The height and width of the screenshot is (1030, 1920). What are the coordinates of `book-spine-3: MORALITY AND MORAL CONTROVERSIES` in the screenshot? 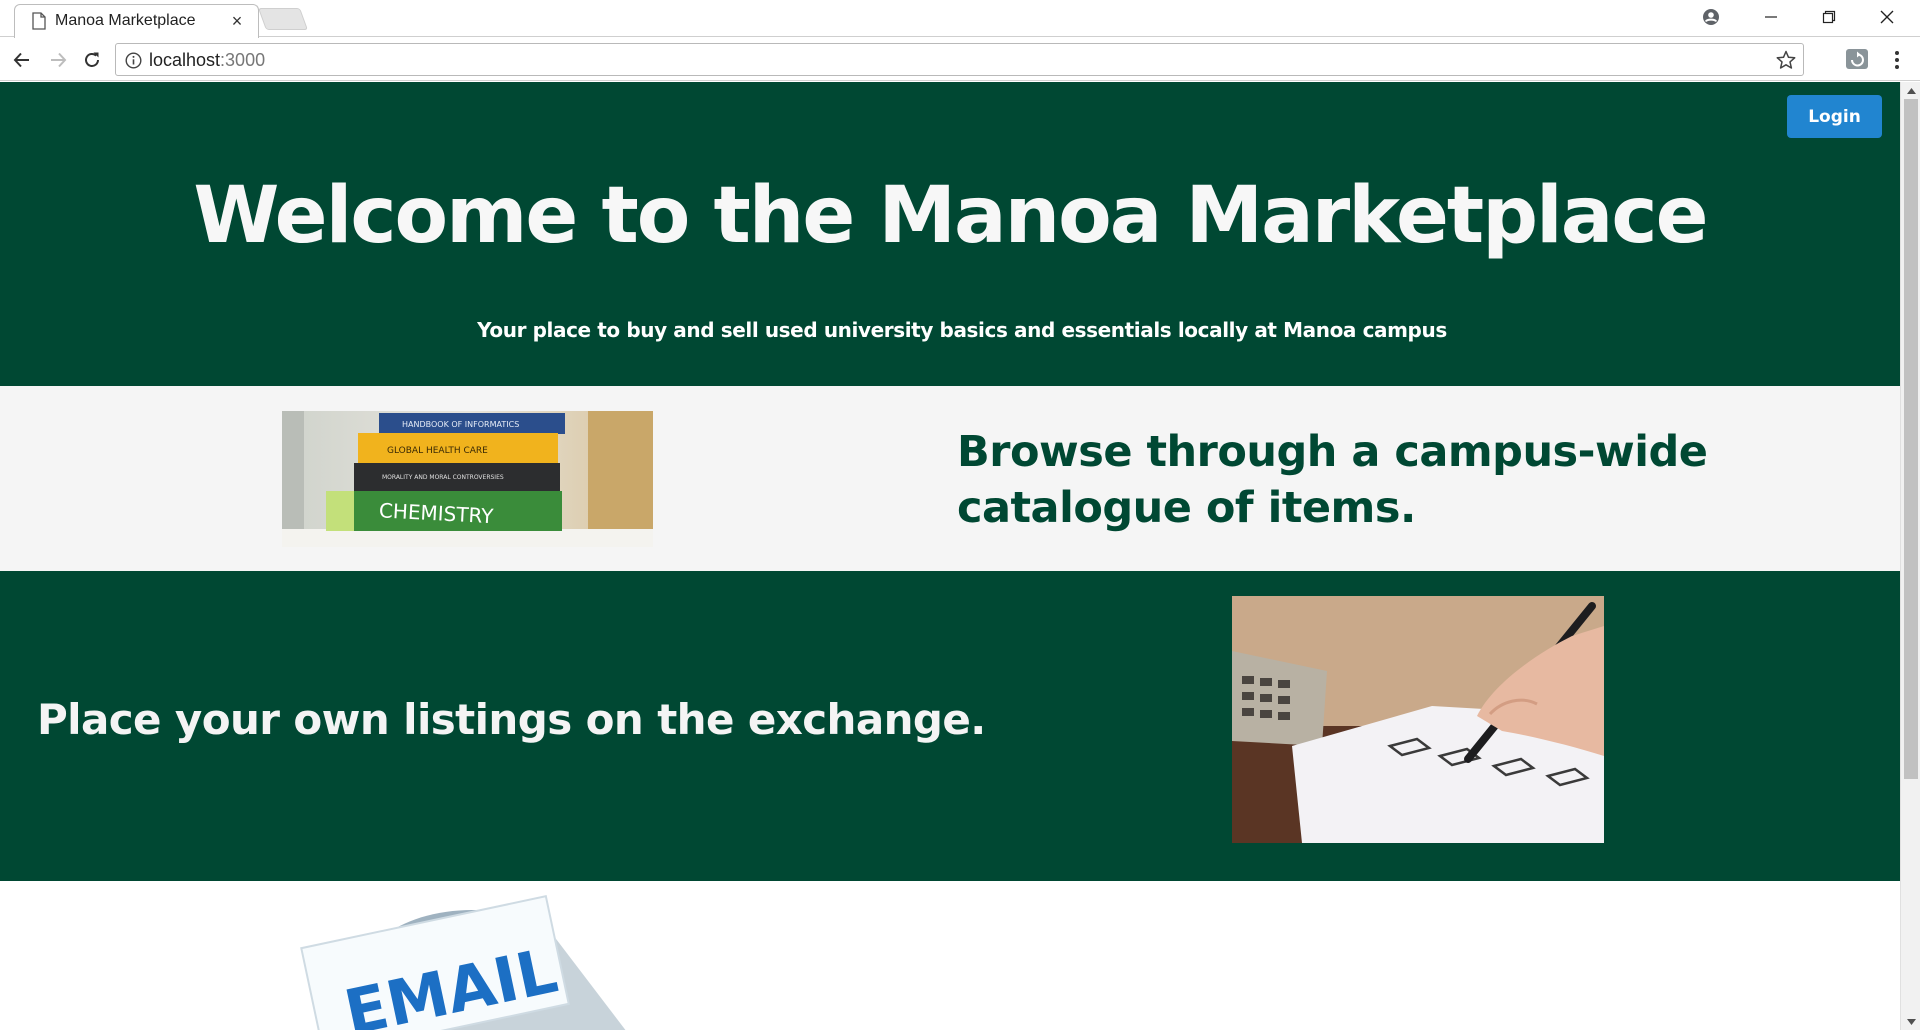 It's located at (443, 477).